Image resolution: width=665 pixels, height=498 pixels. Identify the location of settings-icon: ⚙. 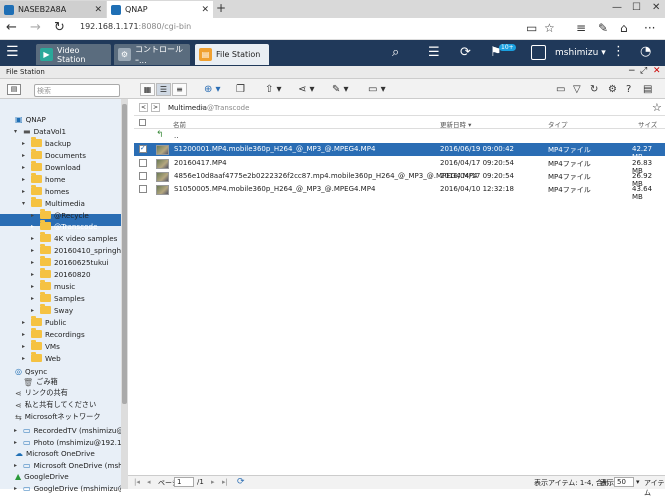
(612, 89).